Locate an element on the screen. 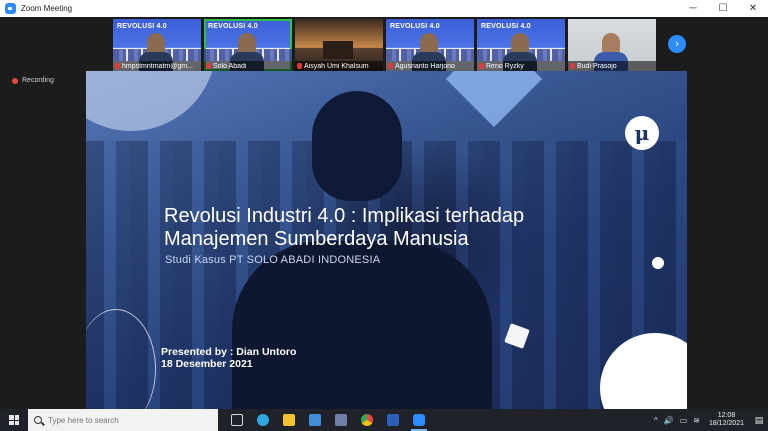  mail-icon is located at coordinates (315, 420).